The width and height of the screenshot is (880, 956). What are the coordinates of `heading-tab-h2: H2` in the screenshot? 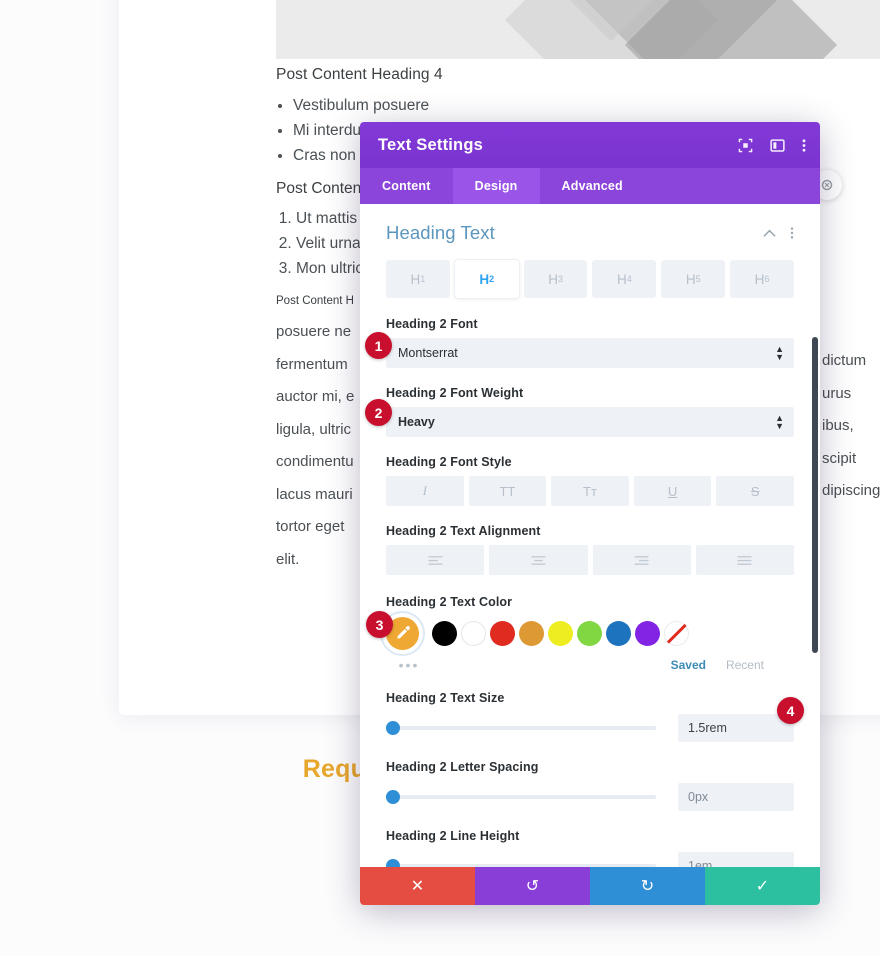 It's located at (486, 279).